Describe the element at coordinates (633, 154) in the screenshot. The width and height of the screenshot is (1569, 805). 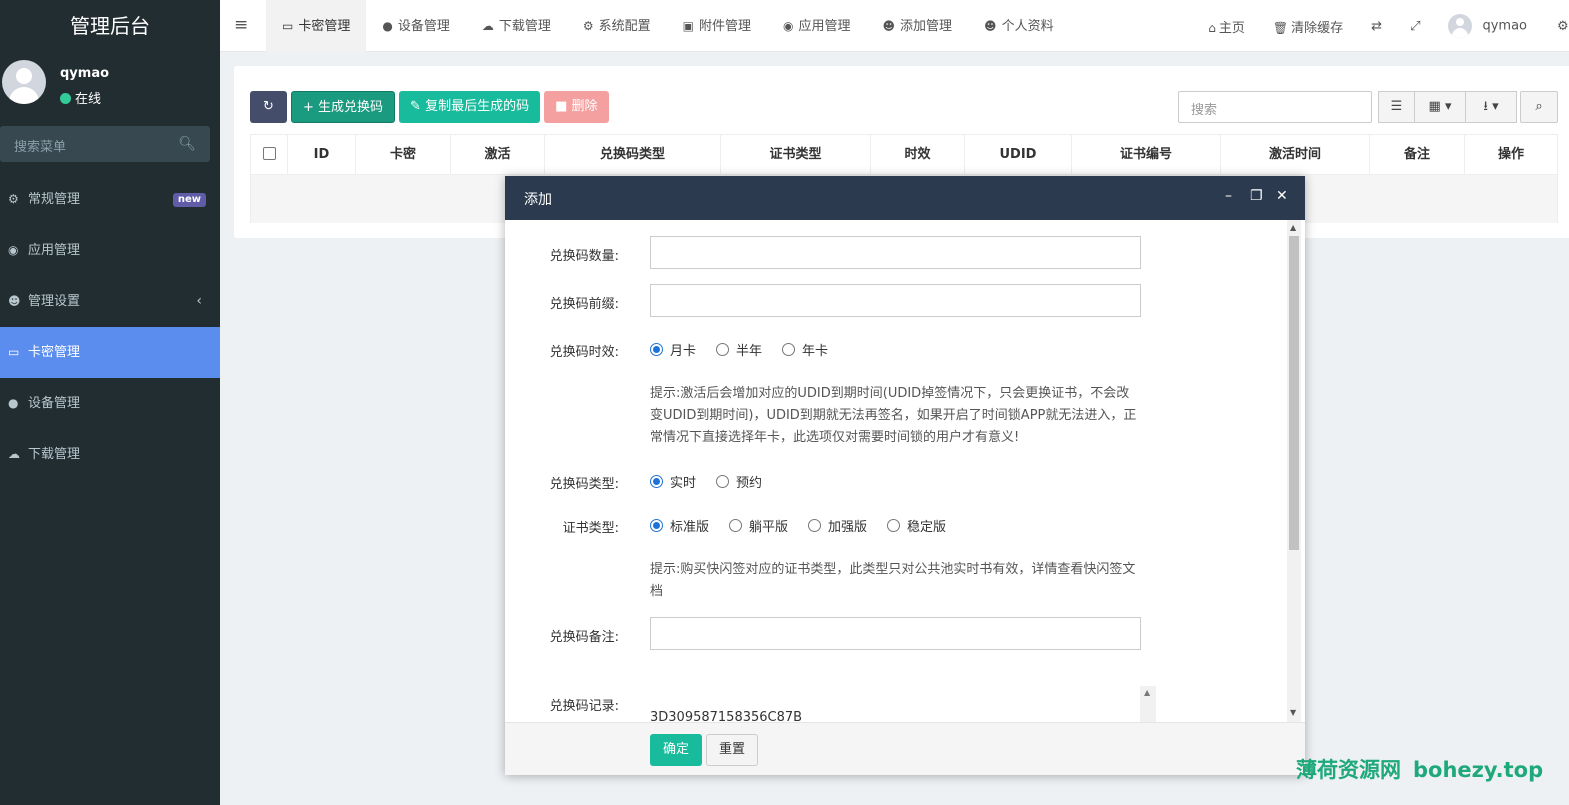
I see `column-header: 兑换码类型` at that location.